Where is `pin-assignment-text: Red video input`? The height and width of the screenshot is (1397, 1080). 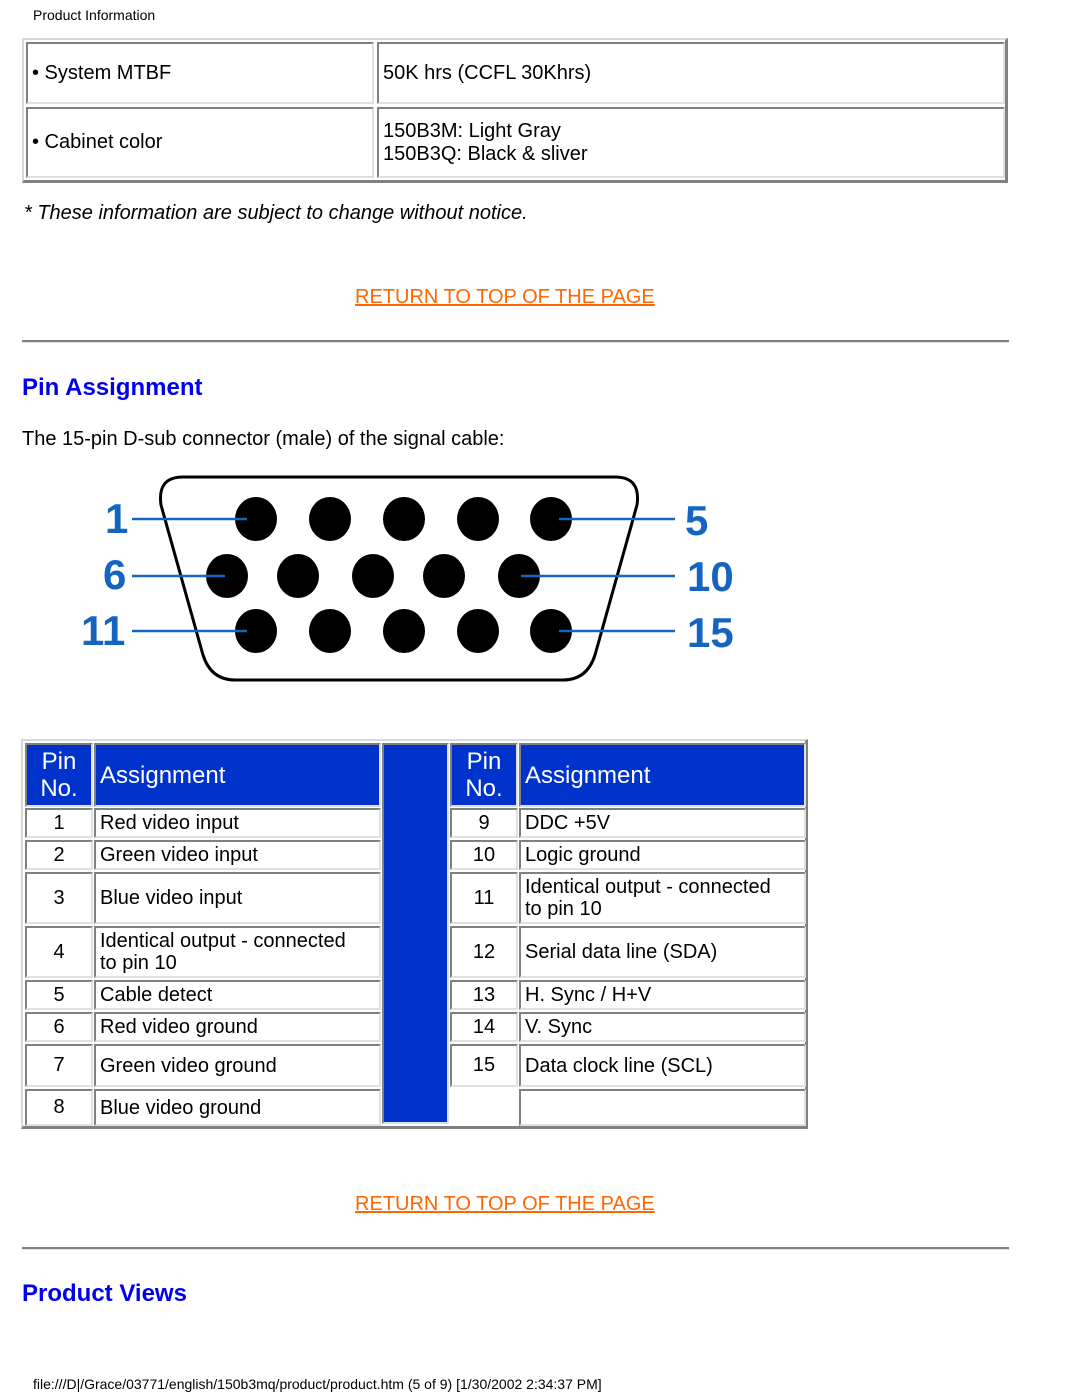
pin-assignment-text: Red video input is located at coordinates (169, 823).